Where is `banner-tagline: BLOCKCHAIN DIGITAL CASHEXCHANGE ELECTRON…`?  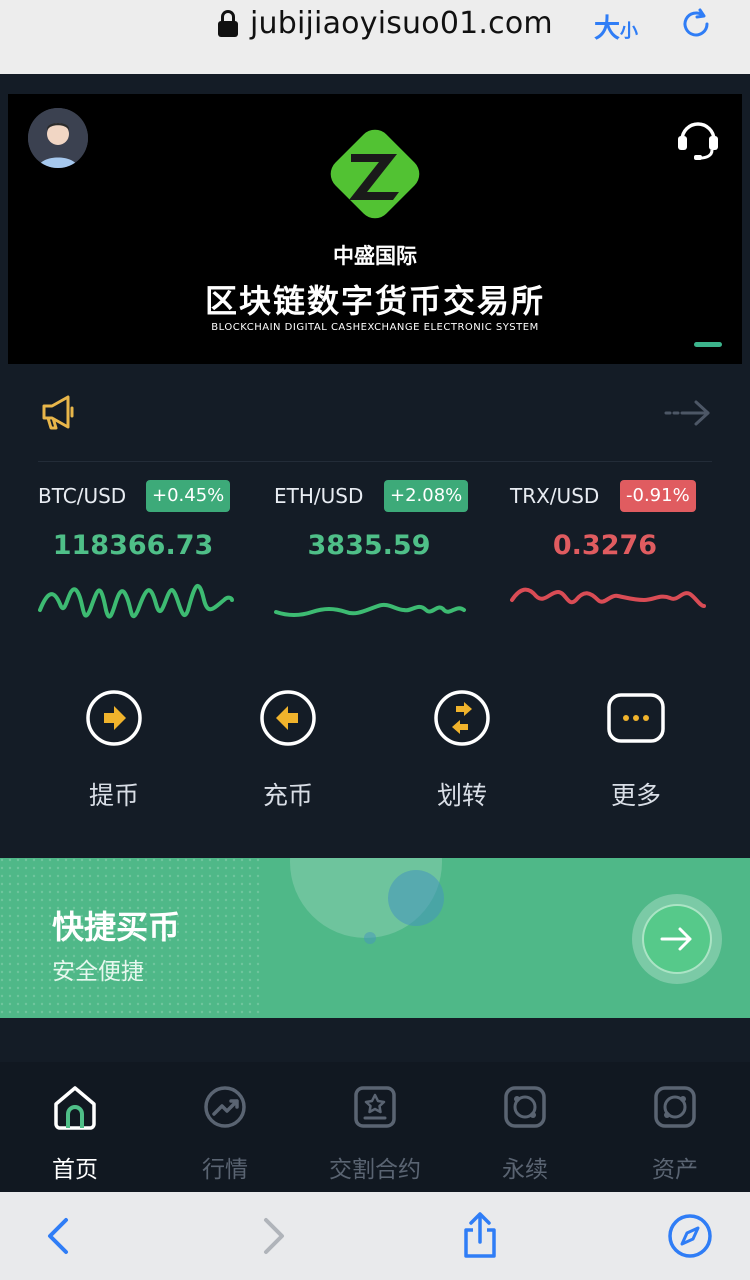 banner-tagline: BLOCKCHAIN DIGITAL CASHEXCHANGE ELECTRON… is located at coordinates (375, 327).